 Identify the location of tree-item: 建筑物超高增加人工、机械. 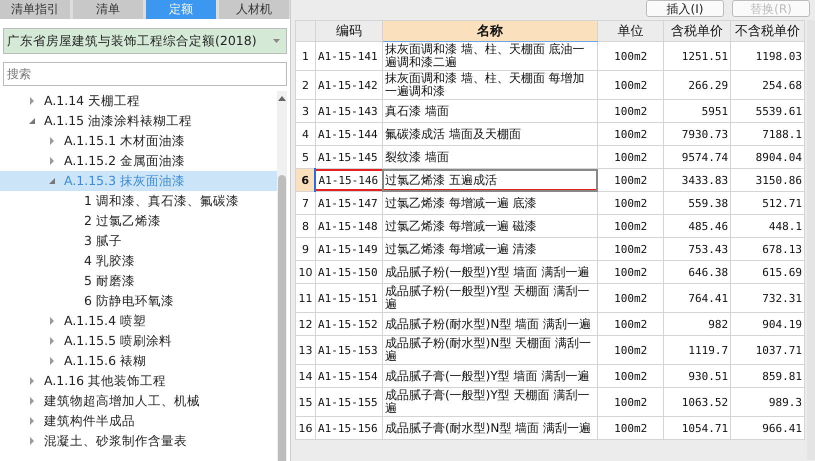
(138, 401).